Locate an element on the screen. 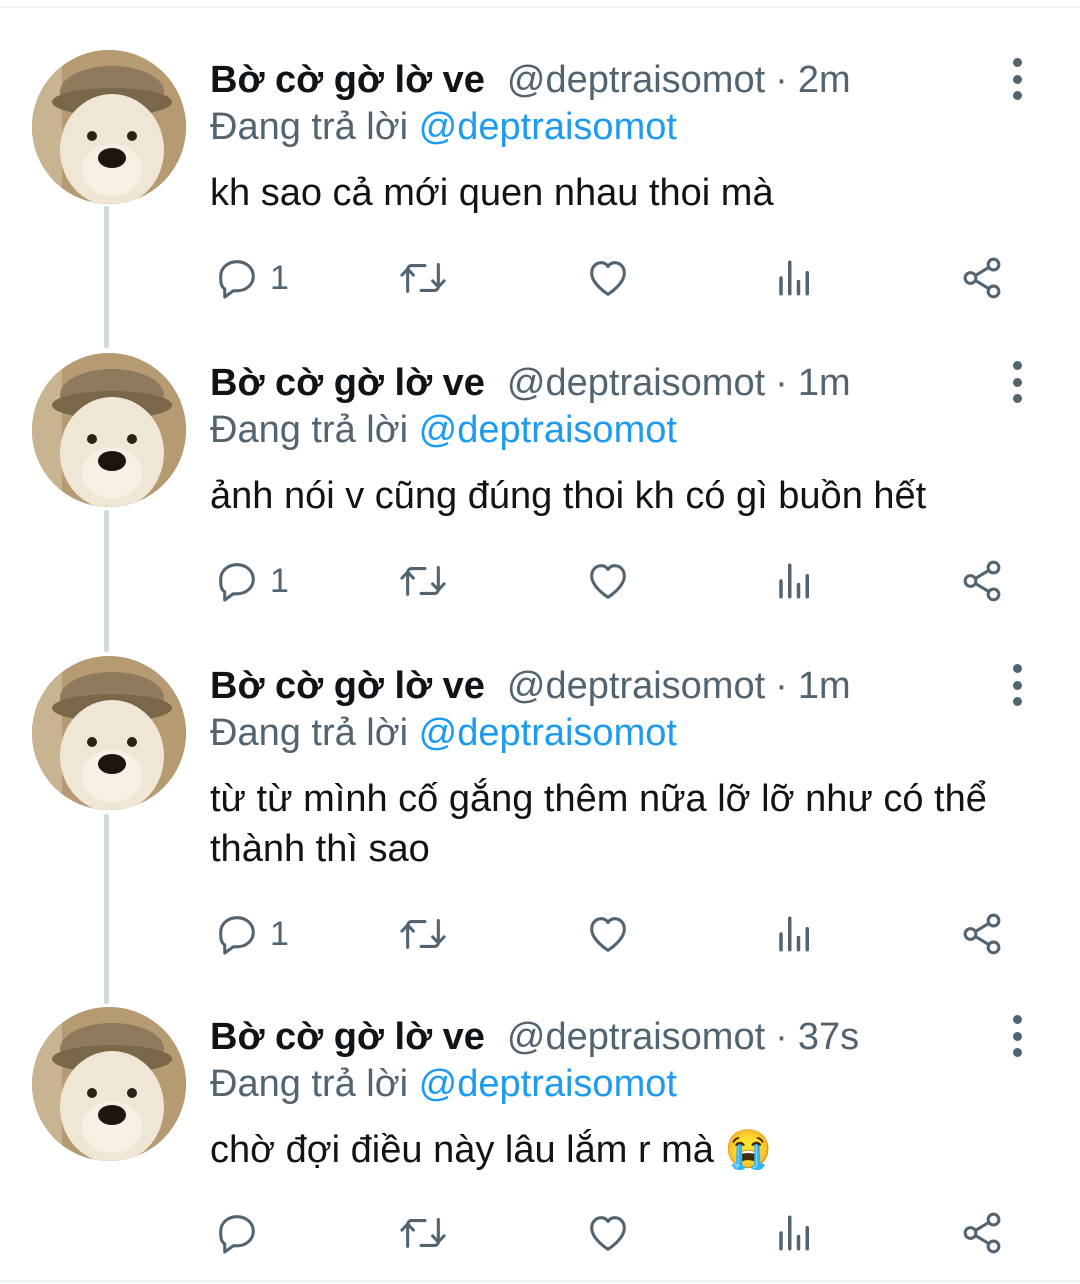 Image resolution: width=1080 pixels, height=1284 pixels. bottom-divider is located at coordinates (540, 1281).